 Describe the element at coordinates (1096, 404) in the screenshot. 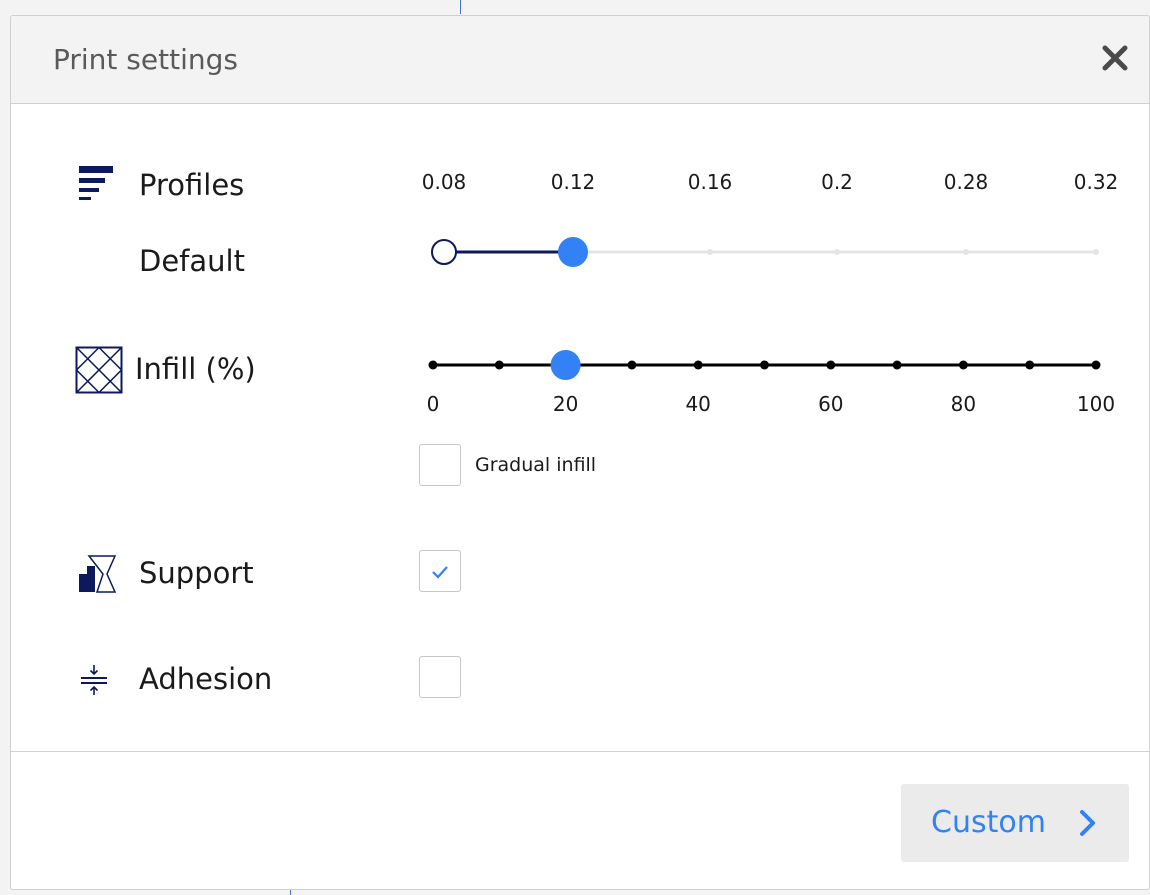

I see `infill-tick-label: 100` at that location.